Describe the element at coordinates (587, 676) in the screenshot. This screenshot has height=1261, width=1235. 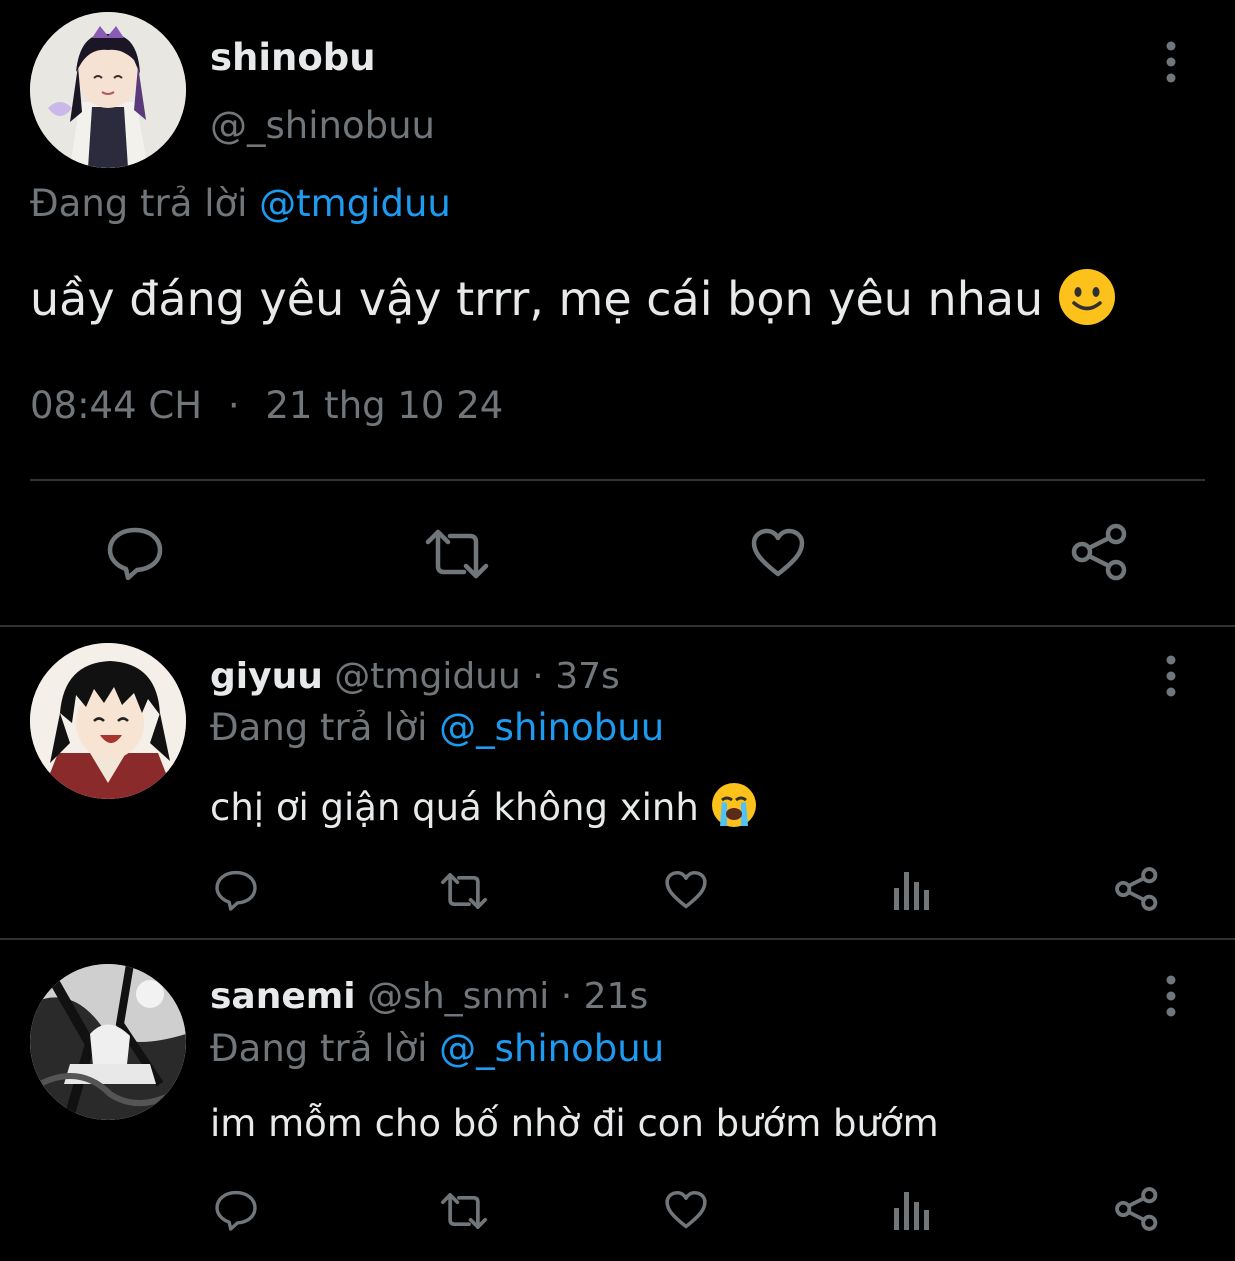
I see `reply-age: 37s` at that location.